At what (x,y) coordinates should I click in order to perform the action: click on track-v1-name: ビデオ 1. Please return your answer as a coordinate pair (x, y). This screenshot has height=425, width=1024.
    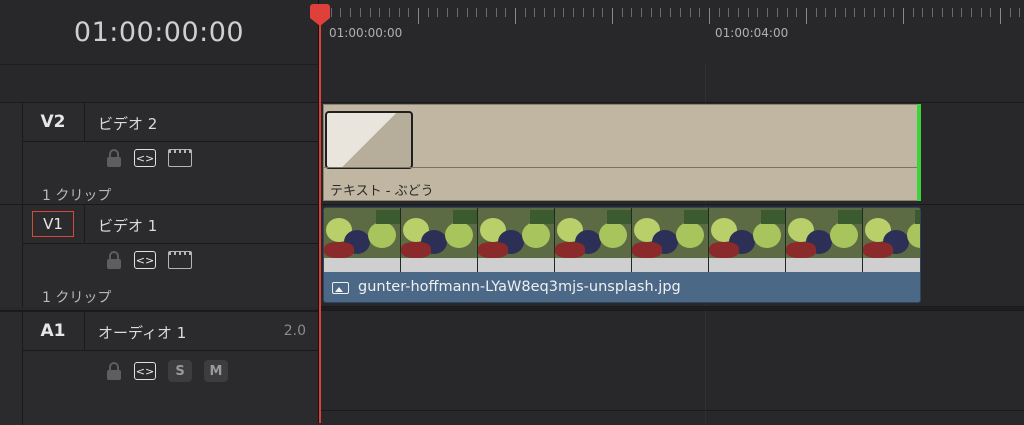
    Looking at the image, I should click on (127, 225).